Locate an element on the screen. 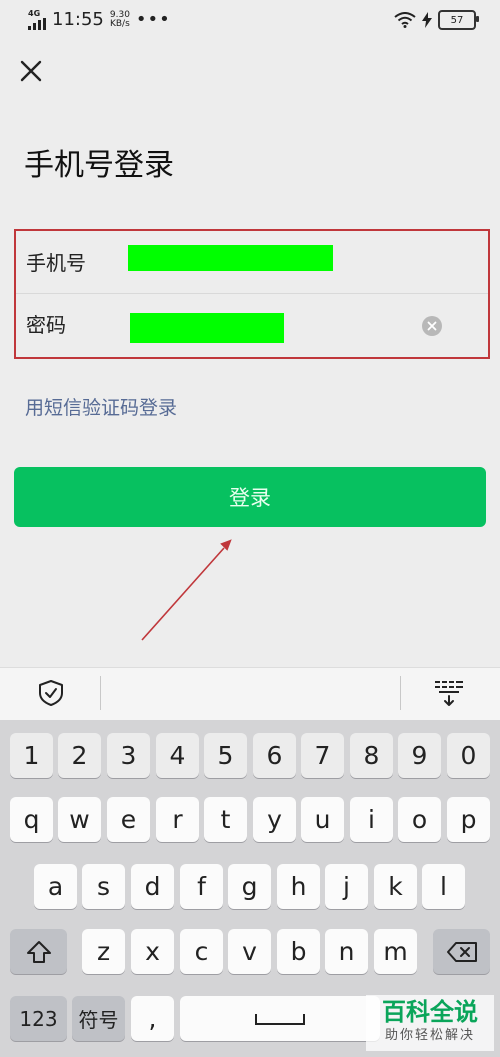 The width and height of the screenshot is (500, 1057). key-letter: m is located at coordinates (395, 951).